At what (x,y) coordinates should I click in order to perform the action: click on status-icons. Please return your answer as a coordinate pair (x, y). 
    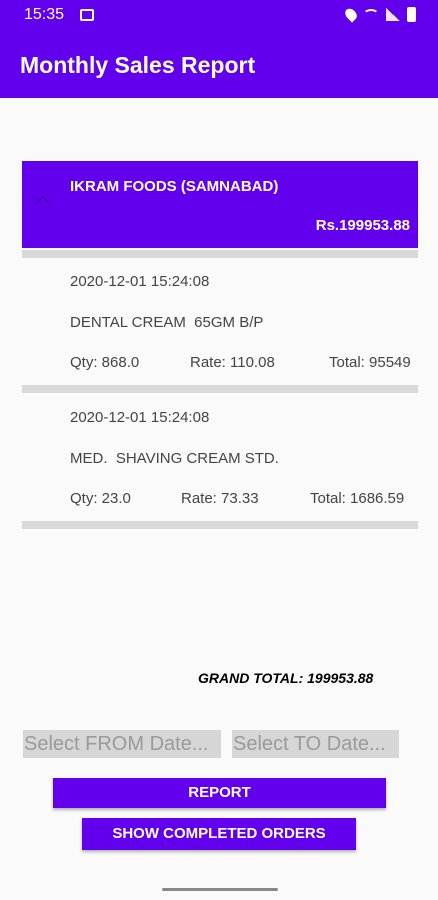
    Looking at the image, I should click on (379, 14).